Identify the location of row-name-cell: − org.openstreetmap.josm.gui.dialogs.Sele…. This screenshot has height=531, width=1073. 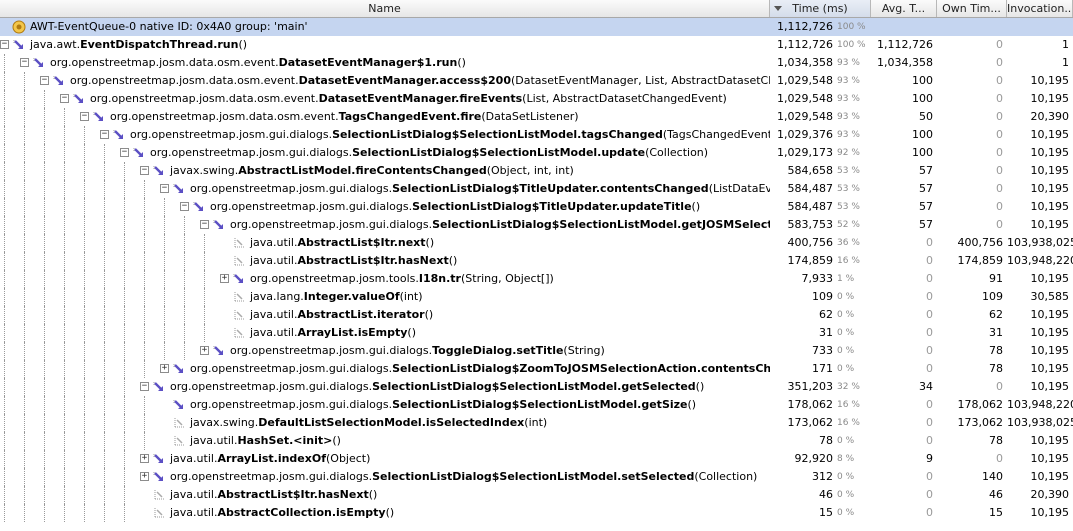
(385, 225).